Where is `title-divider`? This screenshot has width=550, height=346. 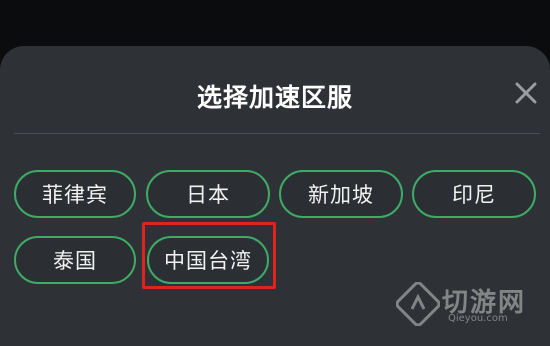
title-divider is located at coordinates (277, 133).